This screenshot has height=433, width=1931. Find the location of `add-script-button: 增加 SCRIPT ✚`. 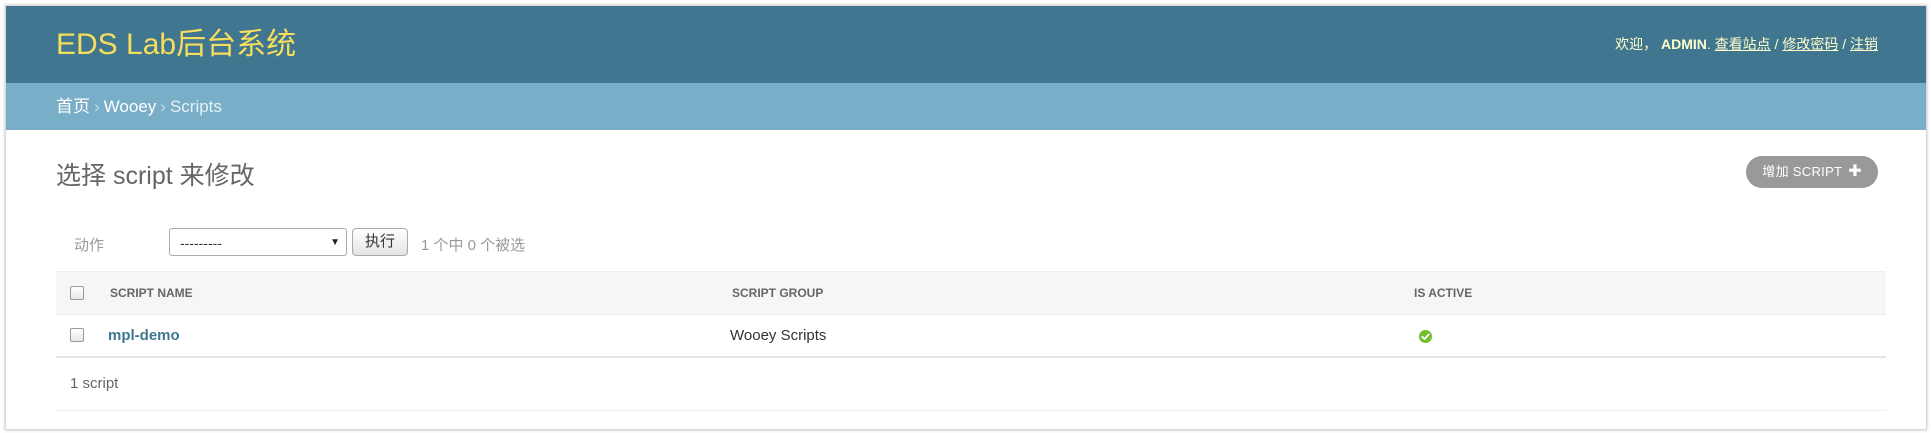

add-script-button: 增加 SCRIPT ✚ is located at coordinates (1812, 172).